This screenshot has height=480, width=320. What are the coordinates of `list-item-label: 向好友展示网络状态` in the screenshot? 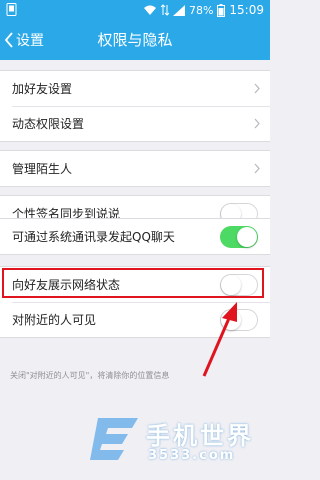 It's located at (66, 285).